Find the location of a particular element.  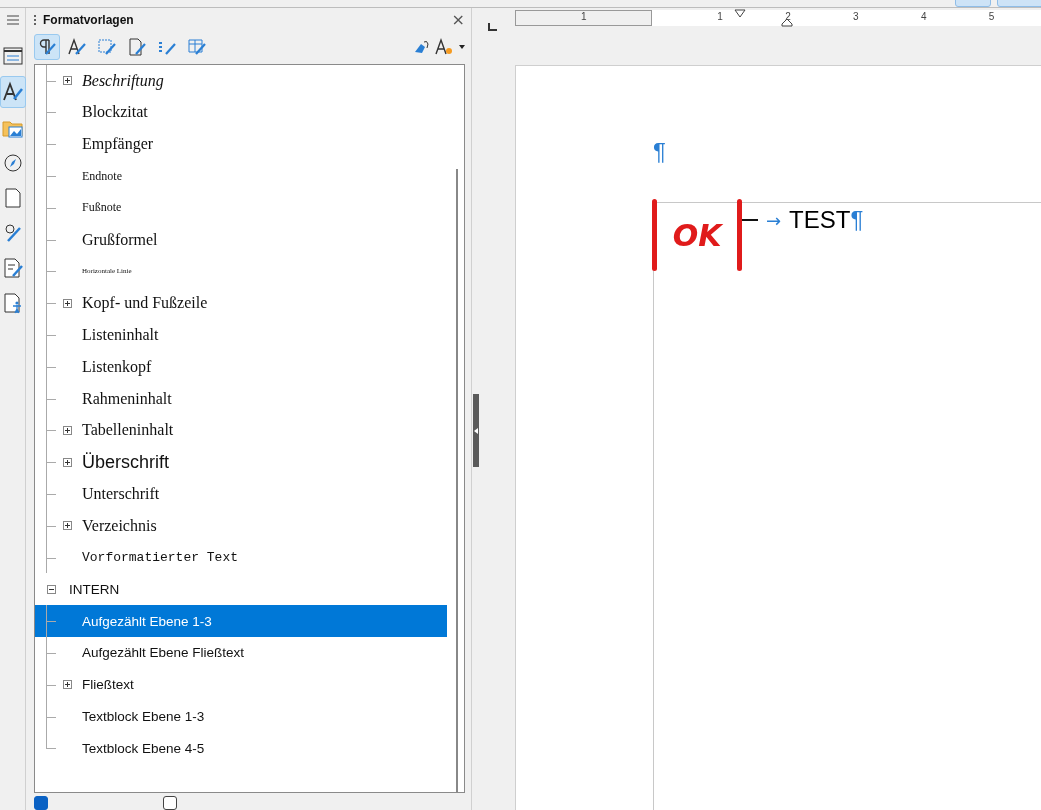

style-item: Blockzitat is located at coordinates (115, 112).